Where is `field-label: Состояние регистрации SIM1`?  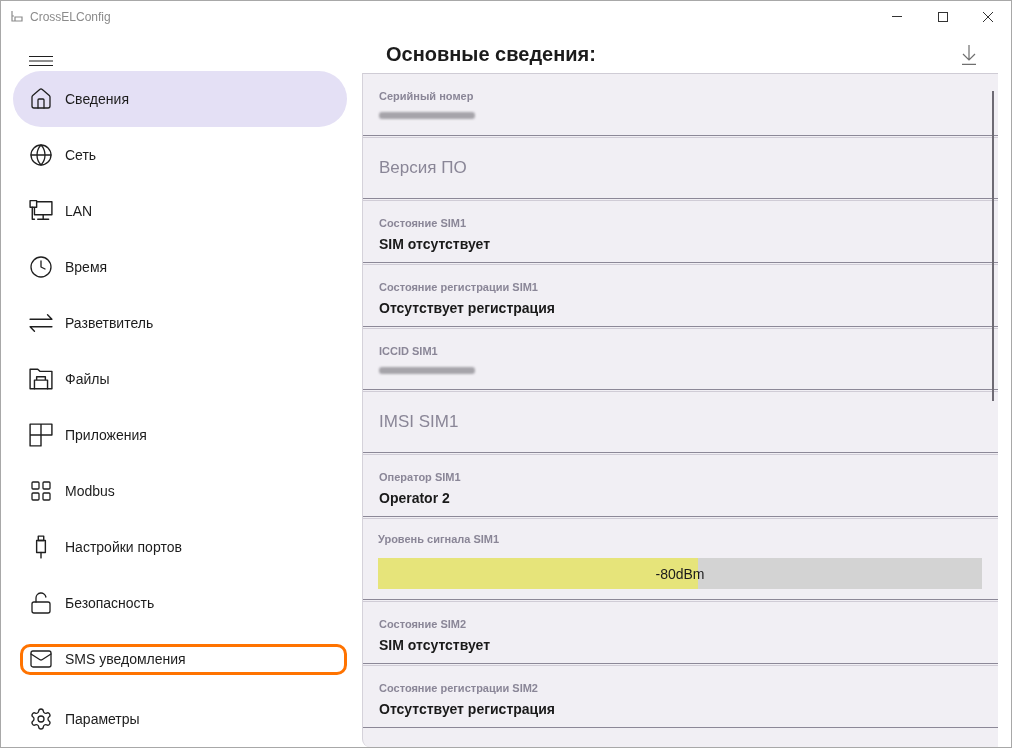
field-label: Состояние регистрации SIM1 is located at coordinates (459, 287).